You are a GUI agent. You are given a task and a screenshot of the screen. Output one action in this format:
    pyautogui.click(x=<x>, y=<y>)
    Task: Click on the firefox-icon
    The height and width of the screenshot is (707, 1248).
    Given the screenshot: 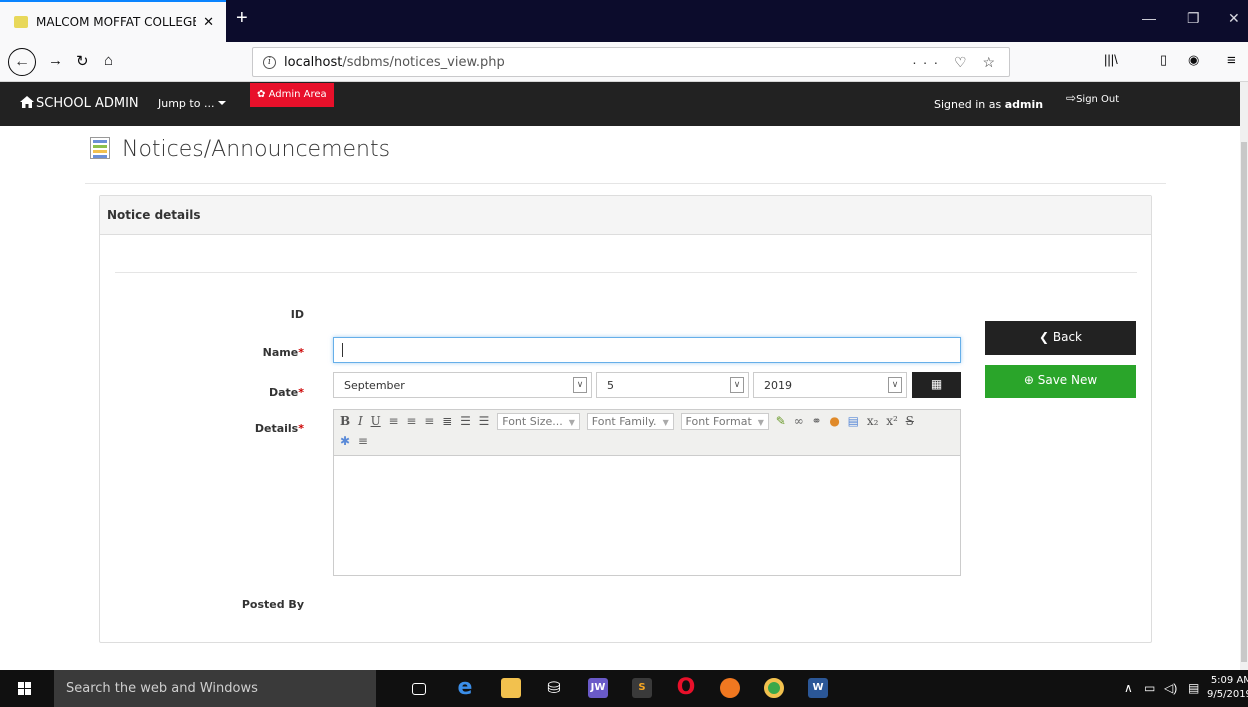 What is the action you would take?
    pyautogui.click(x=730, y=688)
    